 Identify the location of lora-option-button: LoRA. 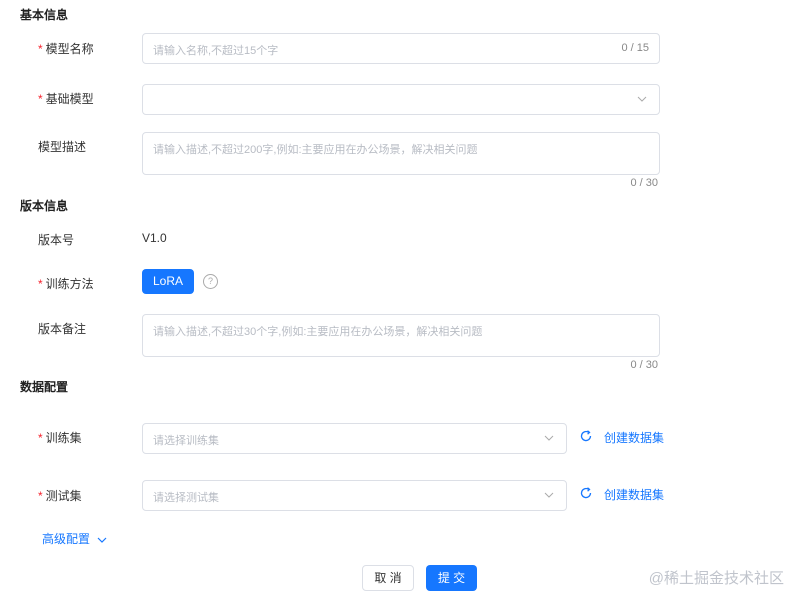
(168, 281).